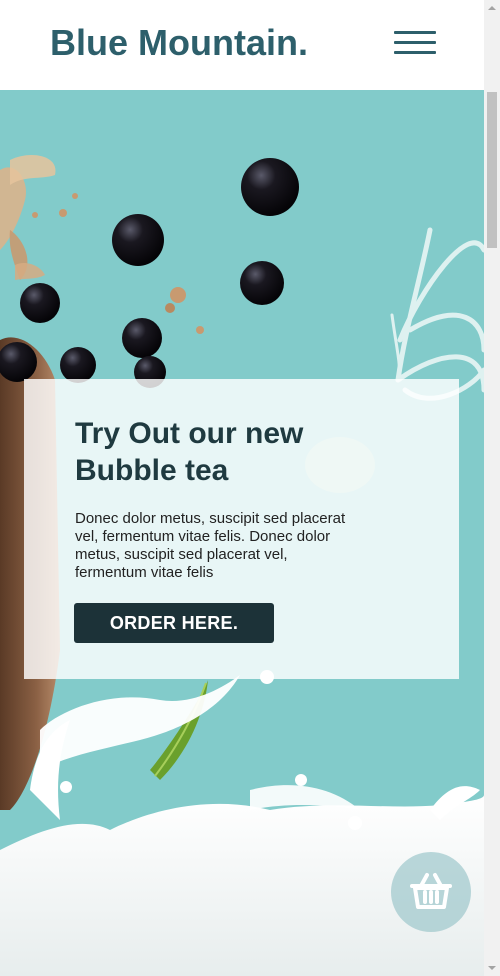  I want to click on order-button: ORDER HERE., so click(174, 623).